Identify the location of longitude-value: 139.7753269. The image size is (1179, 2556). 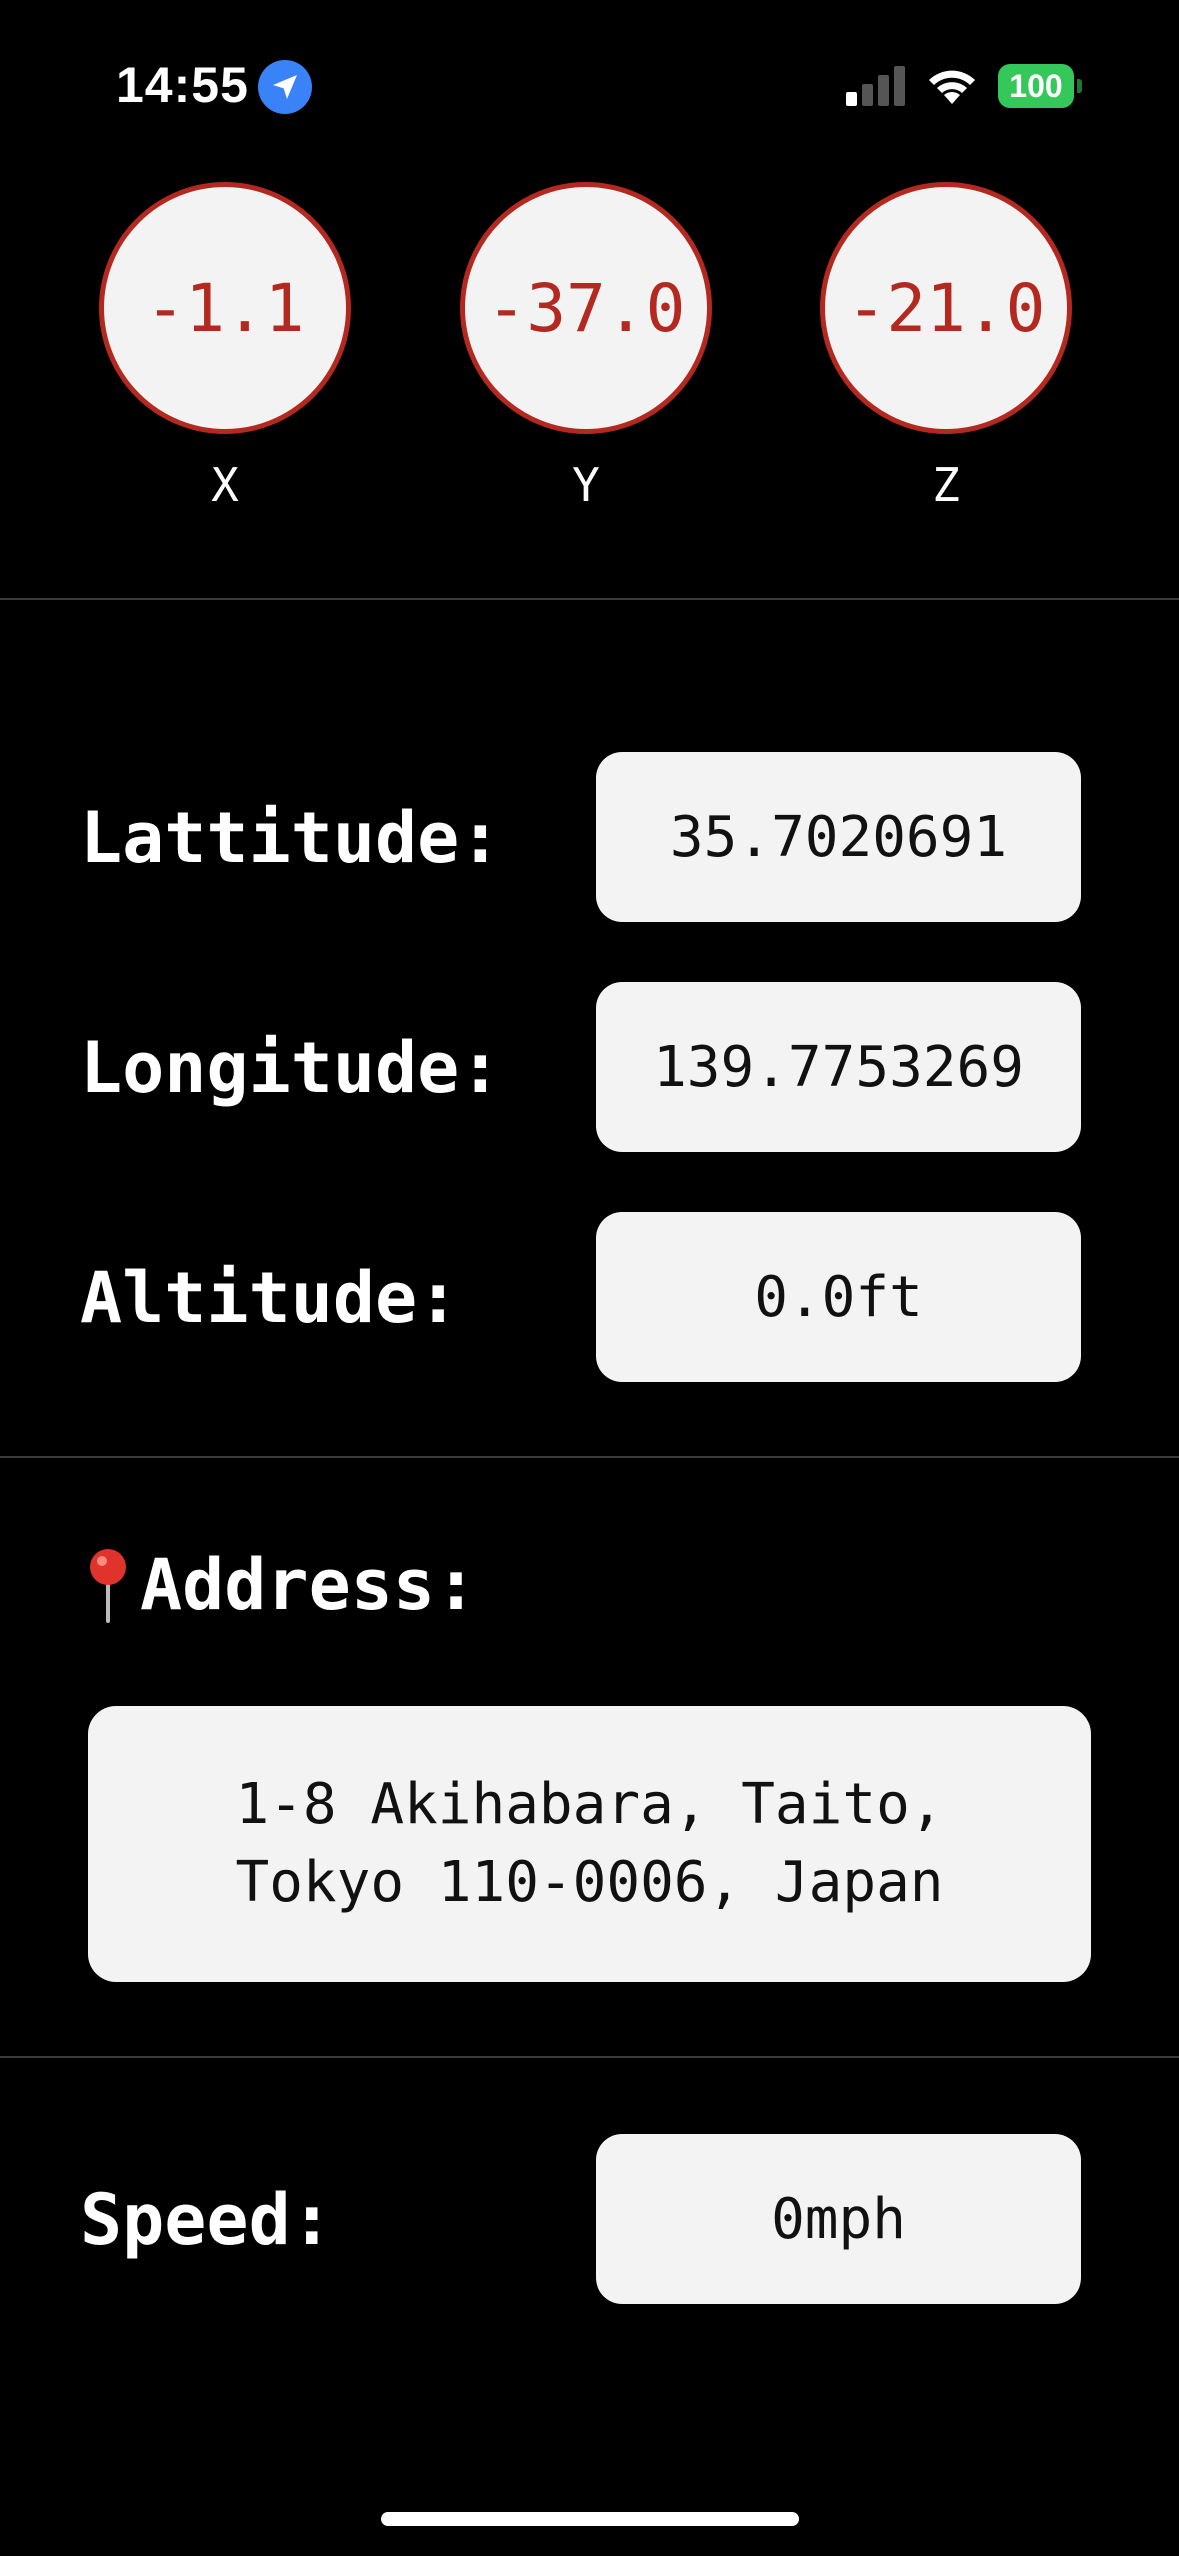
(838, 1067).